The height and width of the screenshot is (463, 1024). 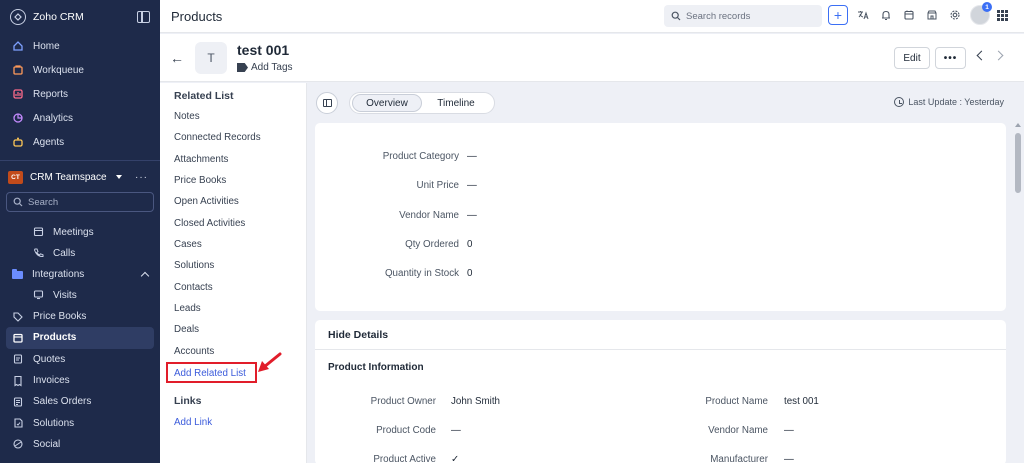 I want to click on sidebar-item-label: Products, so click(x=55, y=338).